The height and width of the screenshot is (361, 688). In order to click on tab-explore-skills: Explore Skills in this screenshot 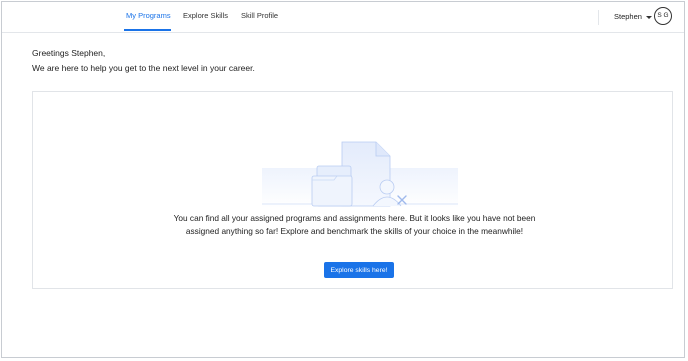, I will do `click(205, 15)`.